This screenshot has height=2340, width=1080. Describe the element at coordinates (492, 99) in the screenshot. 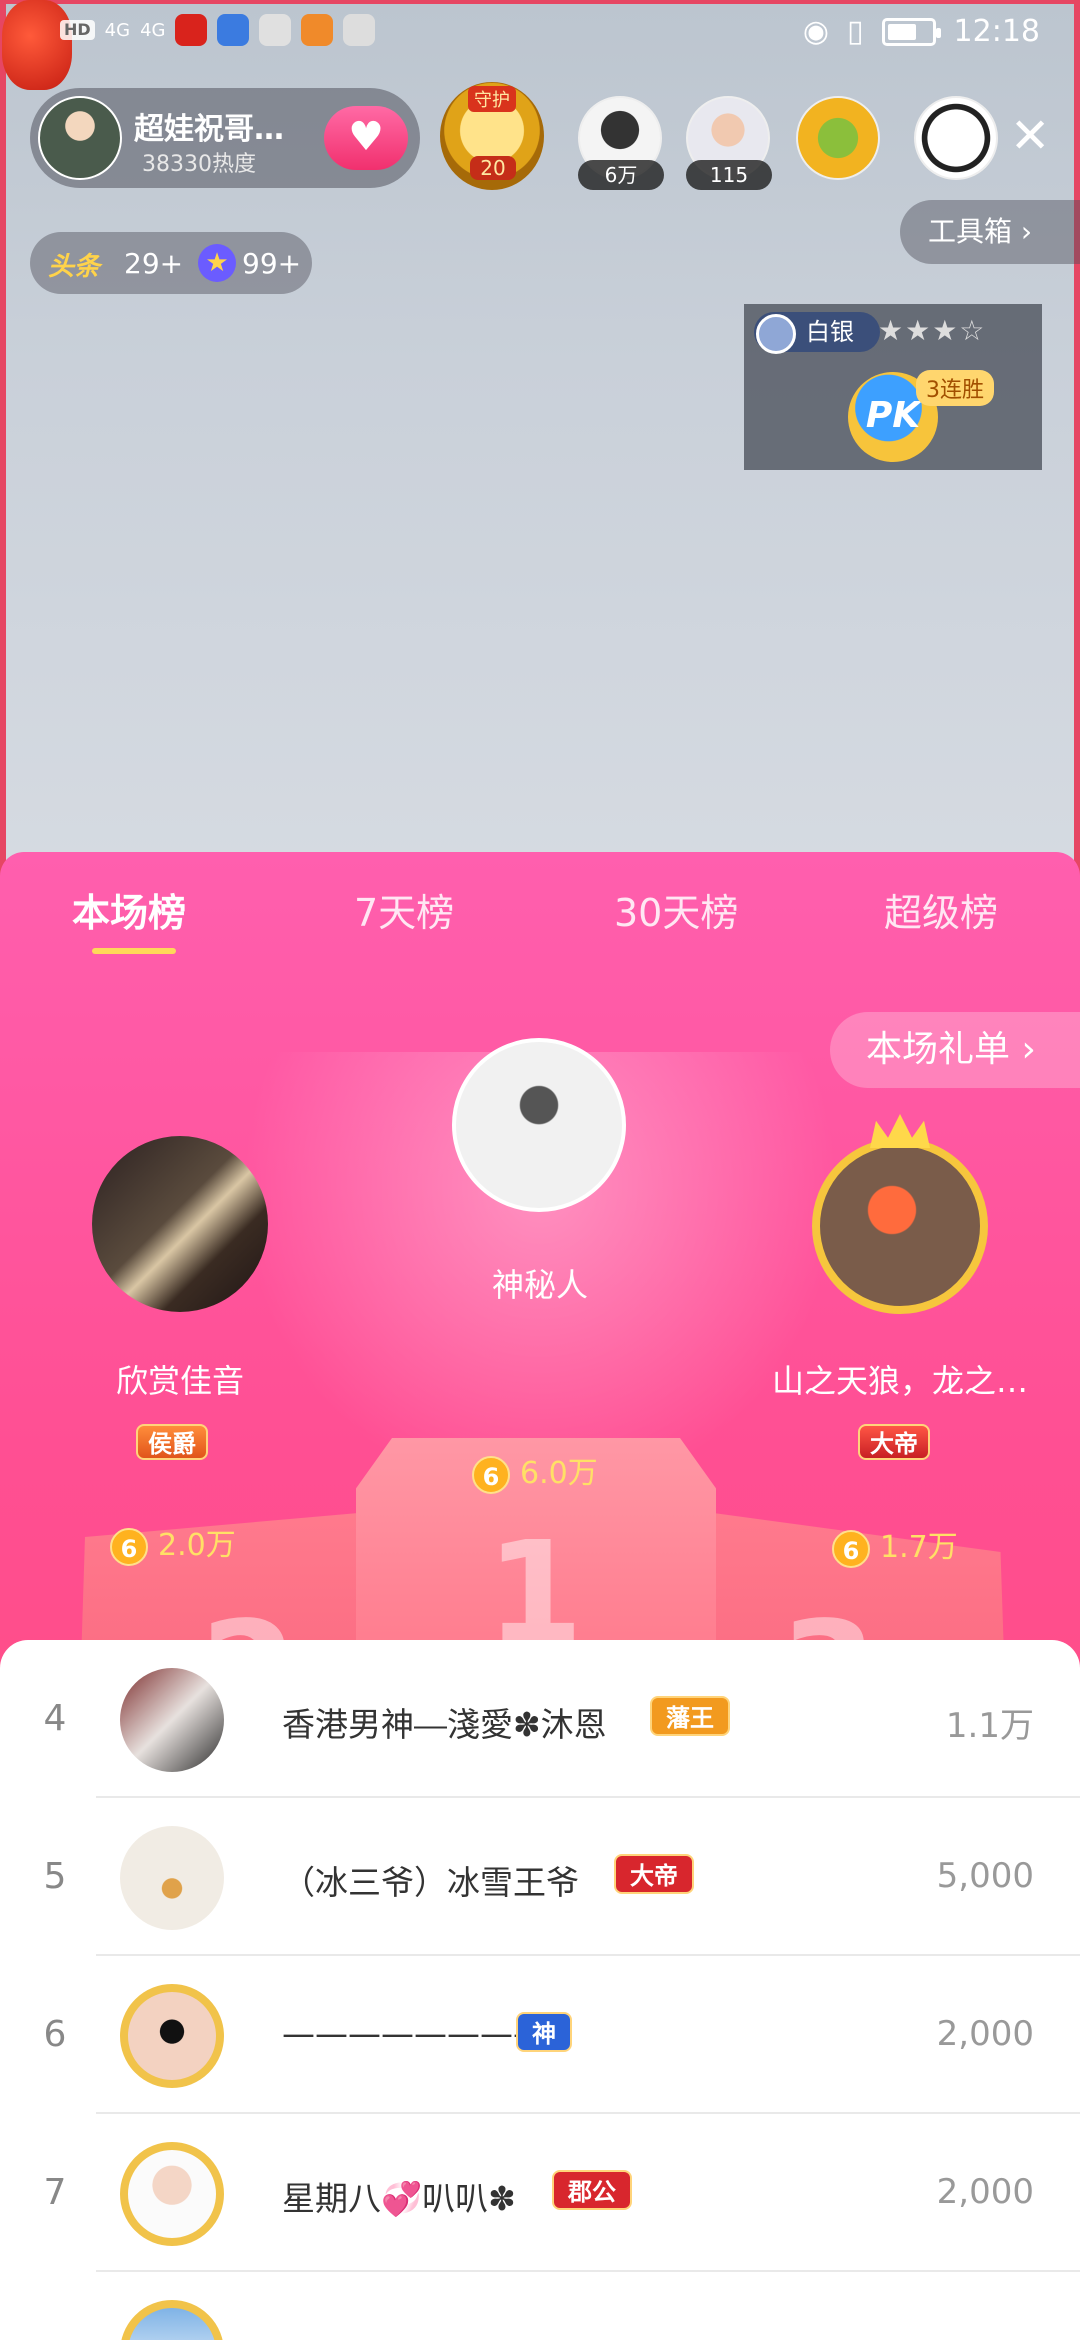

I see `guard-tag: 守护` at that location.